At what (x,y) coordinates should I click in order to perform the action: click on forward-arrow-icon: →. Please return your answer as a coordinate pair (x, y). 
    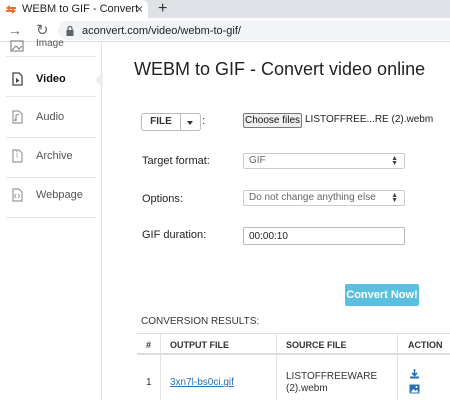
    Looking at the image, I should click on (15, 30).